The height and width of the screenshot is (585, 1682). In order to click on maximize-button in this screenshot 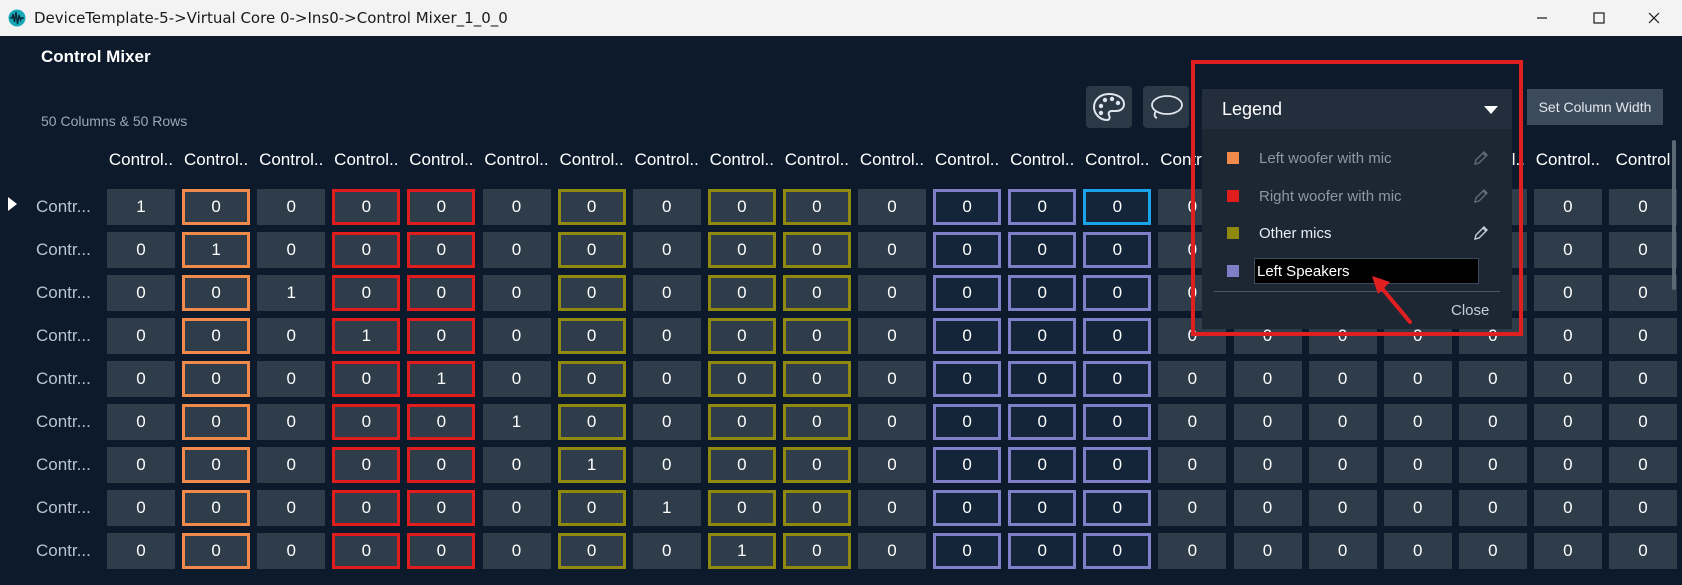, I will do `click(1599, 18)`.